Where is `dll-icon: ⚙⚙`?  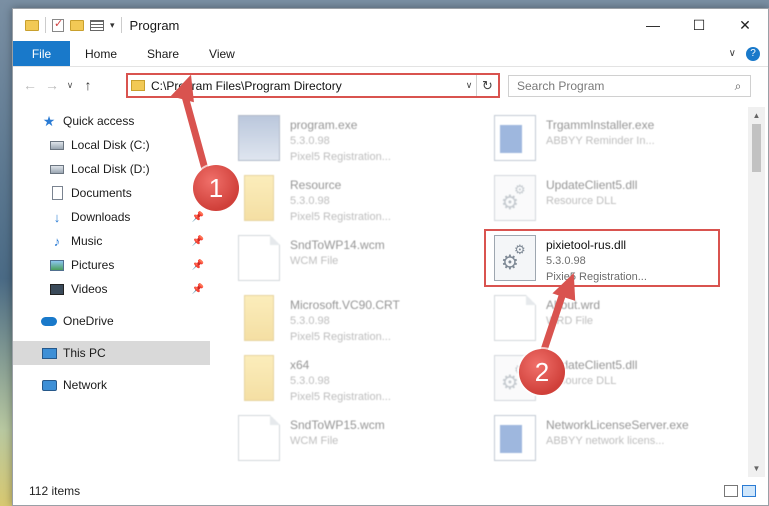
dll-icon: ⚙⚙ is located at coordinates (515, 198).